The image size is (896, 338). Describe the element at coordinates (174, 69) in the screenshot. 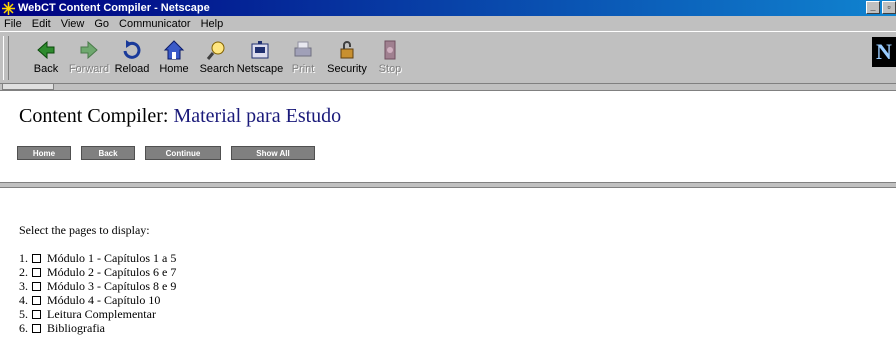

I see `home-label: Home` at that location.